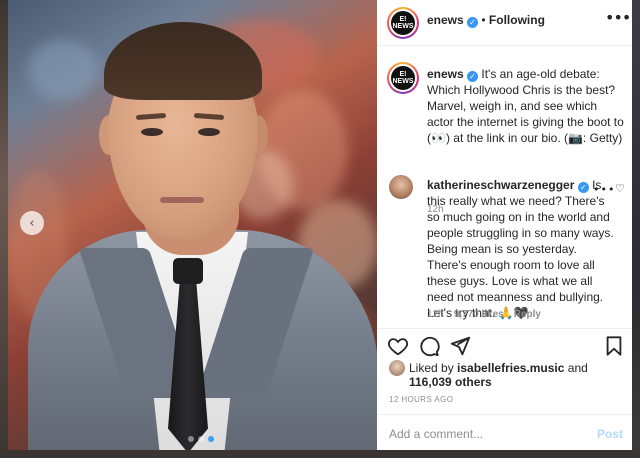 The height and width of the screenshot is (458, 640). What do you see at coordinates (500, 185) in the screenshot?
I see `commenter-username: katherineschwarzenegger` at bounding box center [500, 185].